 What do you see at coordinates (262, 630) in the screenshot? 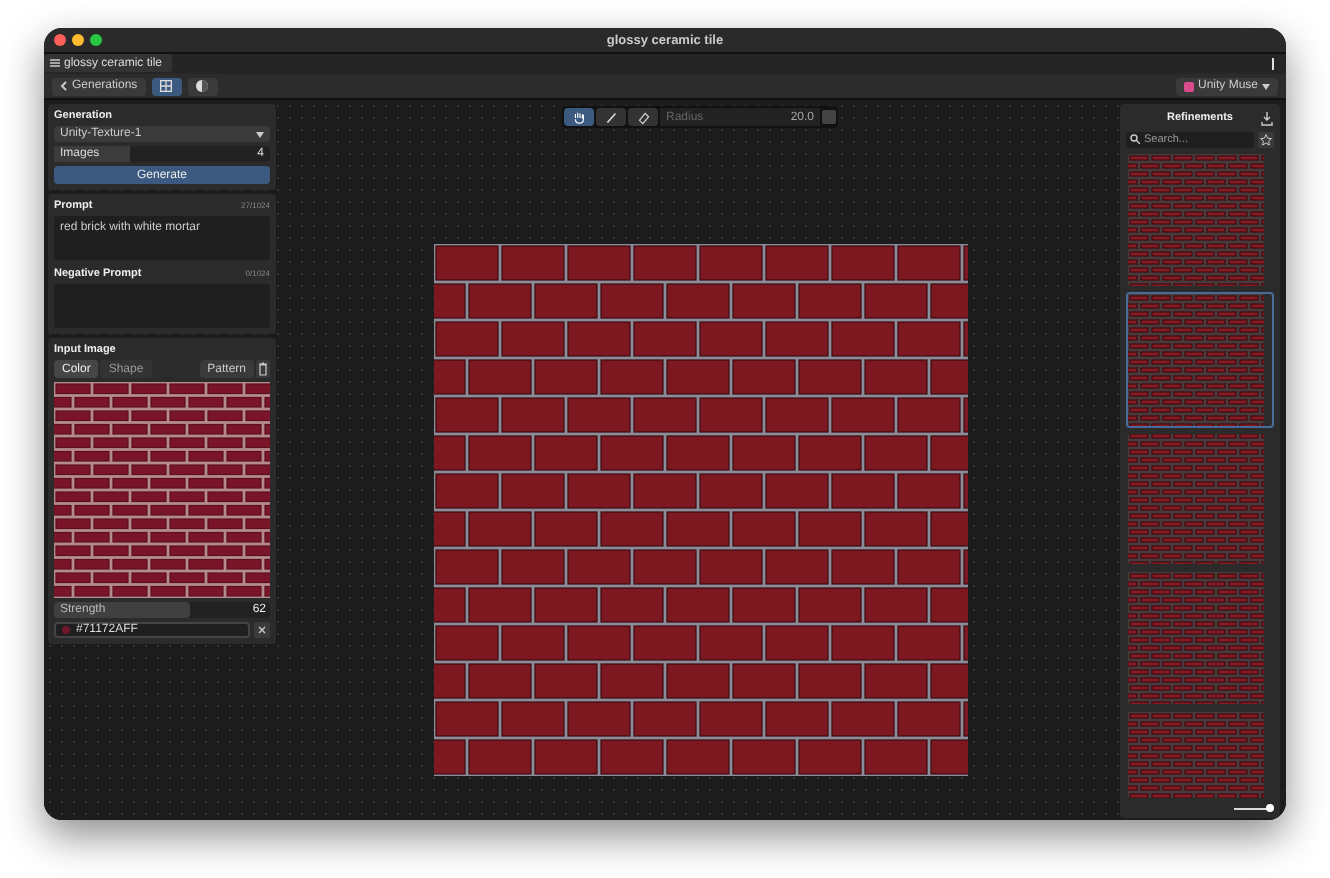
I see `clear-icon` at bounding box center [262, 630].